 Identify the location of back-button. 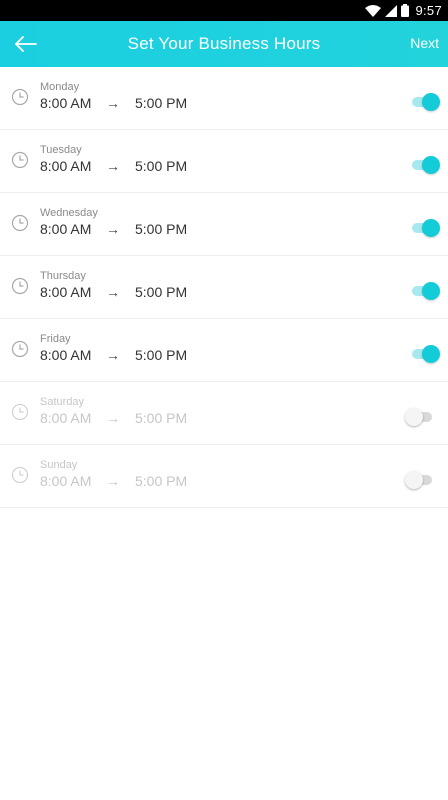
(26, 44).